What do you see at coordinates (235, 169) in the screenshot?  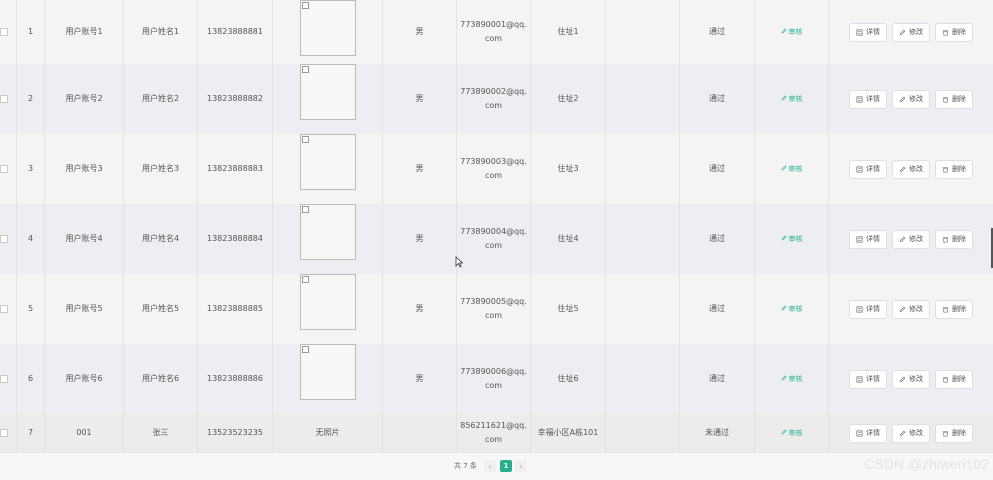 I see `phone-cell: 13823888883` at bounding box center [235, 169].